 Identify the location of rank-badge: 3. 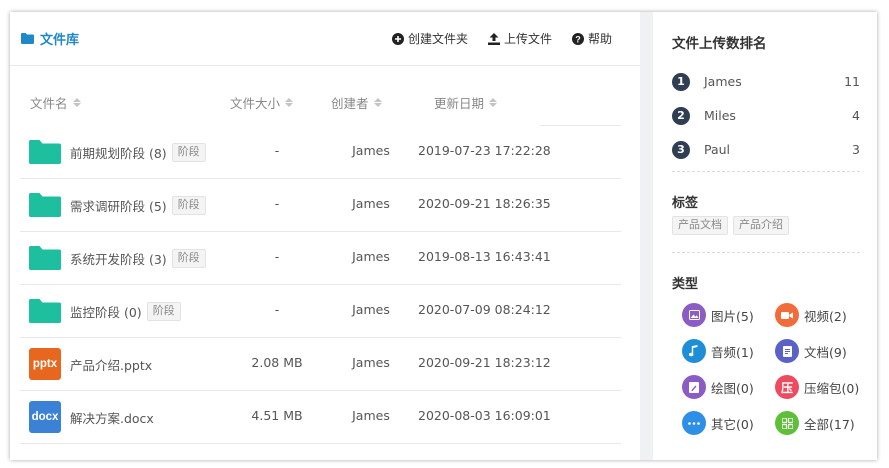
(681, 150).